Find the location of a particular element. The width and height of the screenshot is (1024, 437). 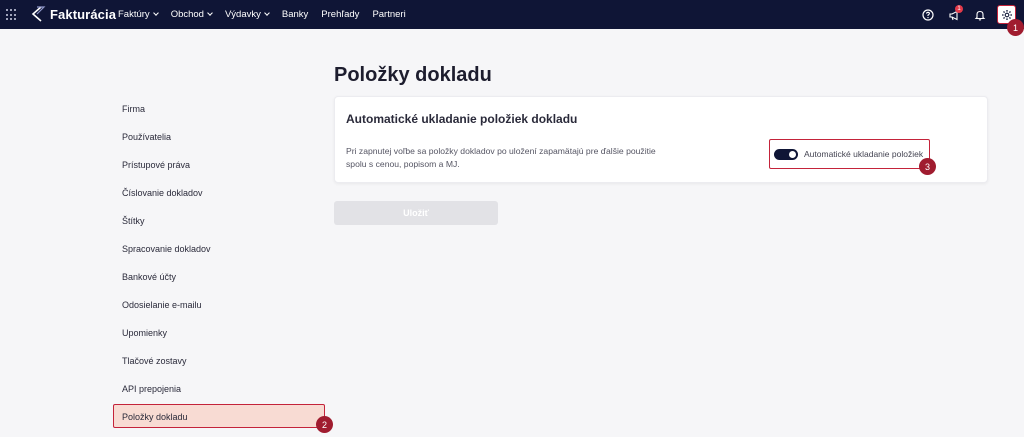

sidebar-item-cislovanie-dokladov: Číslovanie dokladov is located at coordinates (162, 193).